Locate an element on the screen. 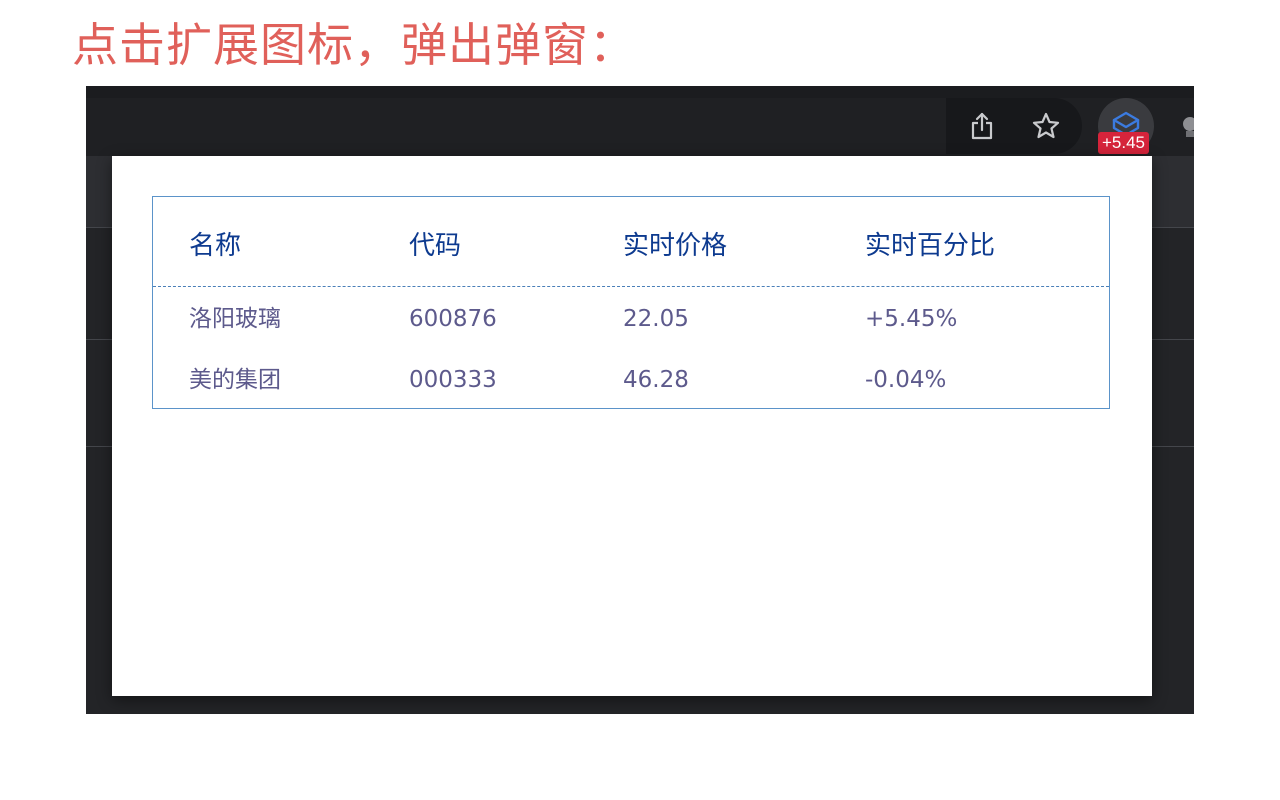  cell-name: 洛阳玻璃 is located at coordinates (235, 319).